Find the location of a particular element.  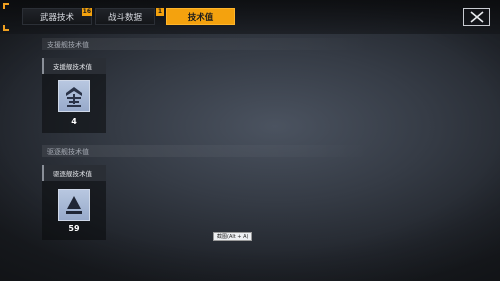

destroyer-tech-value: 59 is located at coordinates (74, 228).